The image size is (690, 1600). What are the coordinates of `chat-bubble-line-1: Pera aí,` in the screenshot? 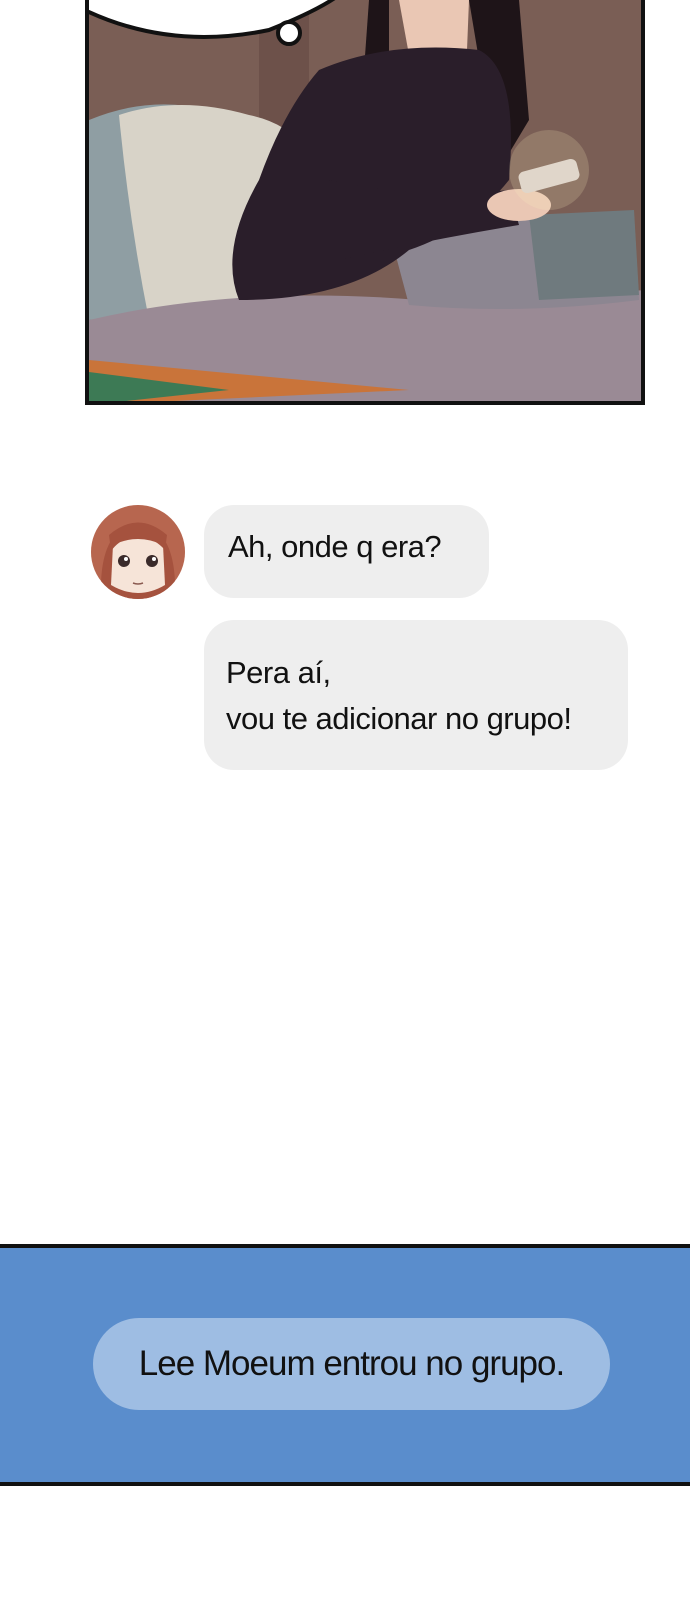 It's located at (278, 672).